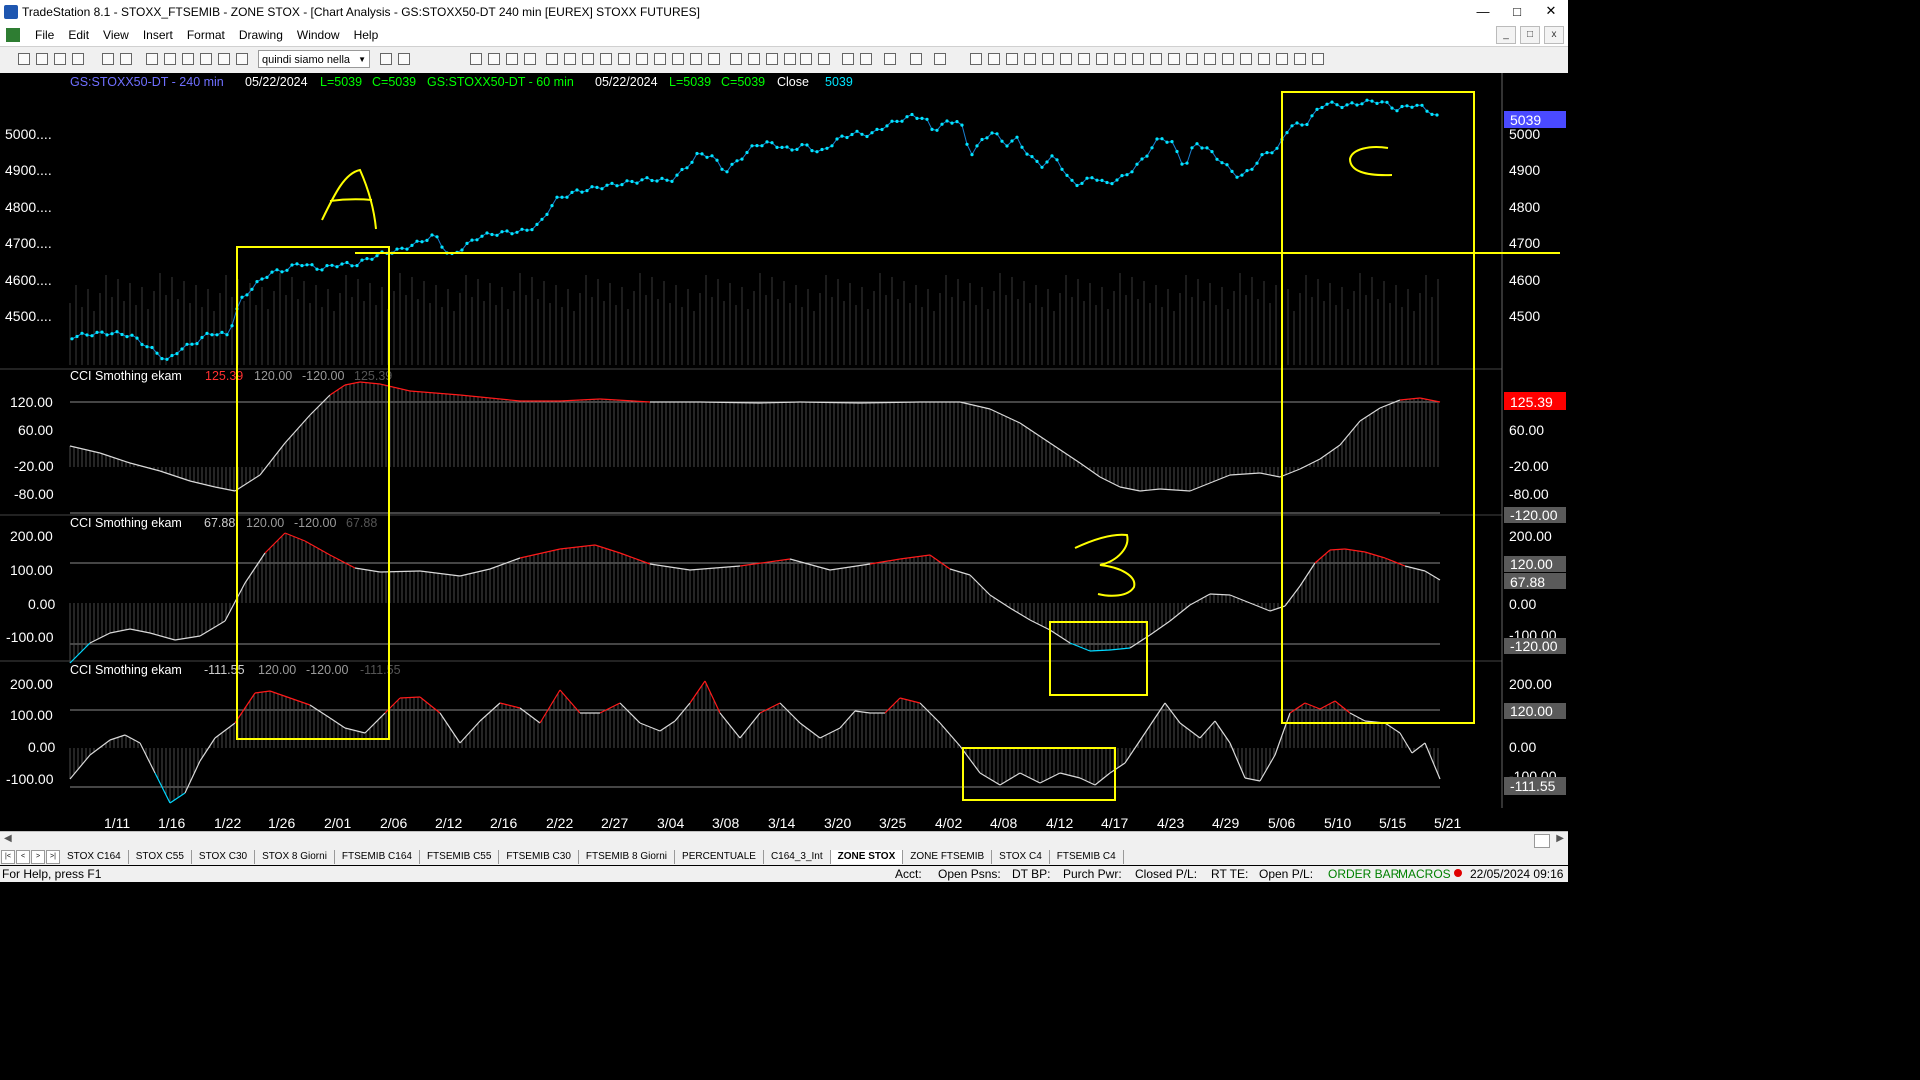 This screenshot has width=1920, height=1080. What do you see at coordinates (1530, 35) in the screenshot?
I see `mdi-restore-icon: □` at bounding box center [1530, 35].